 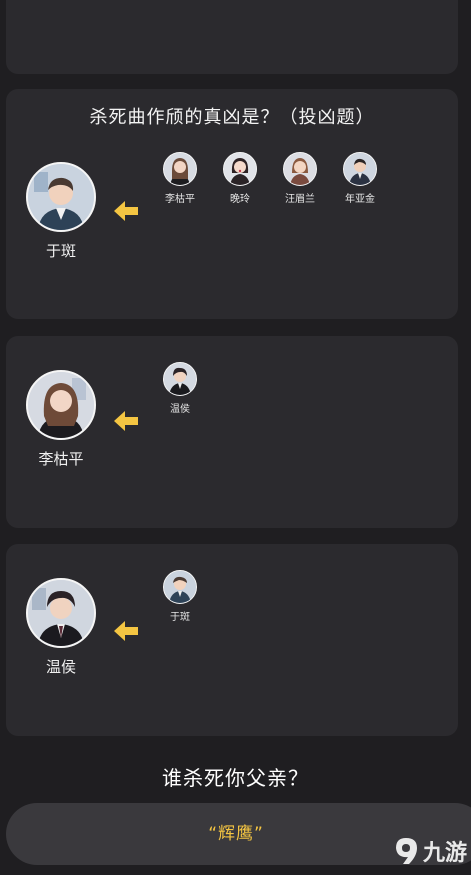 I want to click on voter-item: 于斑, so click(x=180, y=596).